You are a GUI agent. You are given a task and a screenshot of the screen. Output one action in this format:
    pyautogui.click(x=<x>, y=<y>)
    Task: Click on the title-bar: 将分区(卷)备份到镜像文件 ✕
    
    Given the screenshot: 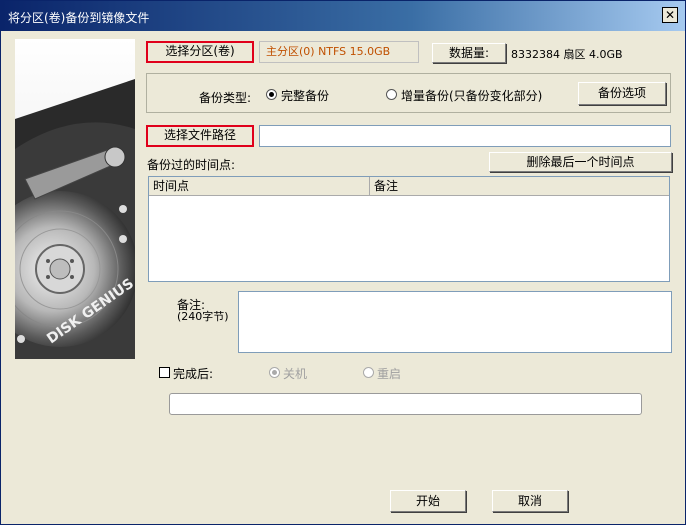 What is the action you would take?
    pyautogui.click(x=343, y=16)
    